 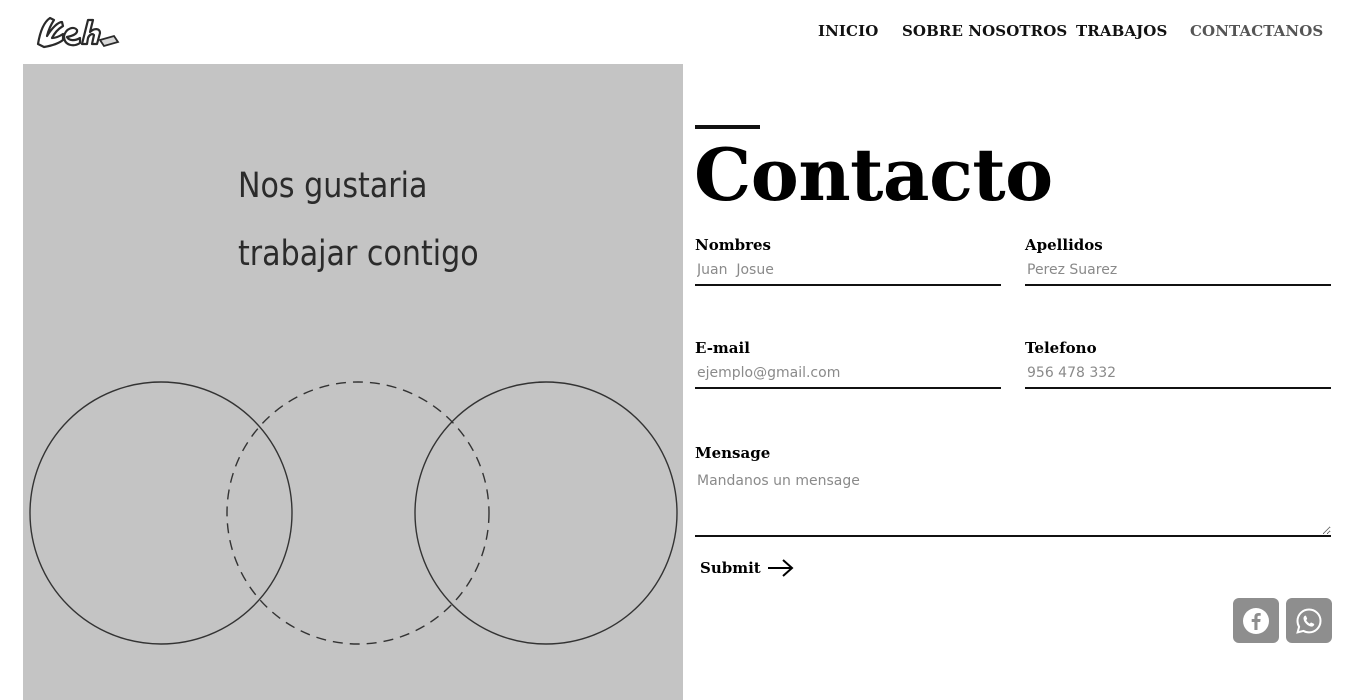 What do you see at coordinates (780, 568) in the screenshot?
I see `arrow-right-icon` at bounding box center [780, 568].